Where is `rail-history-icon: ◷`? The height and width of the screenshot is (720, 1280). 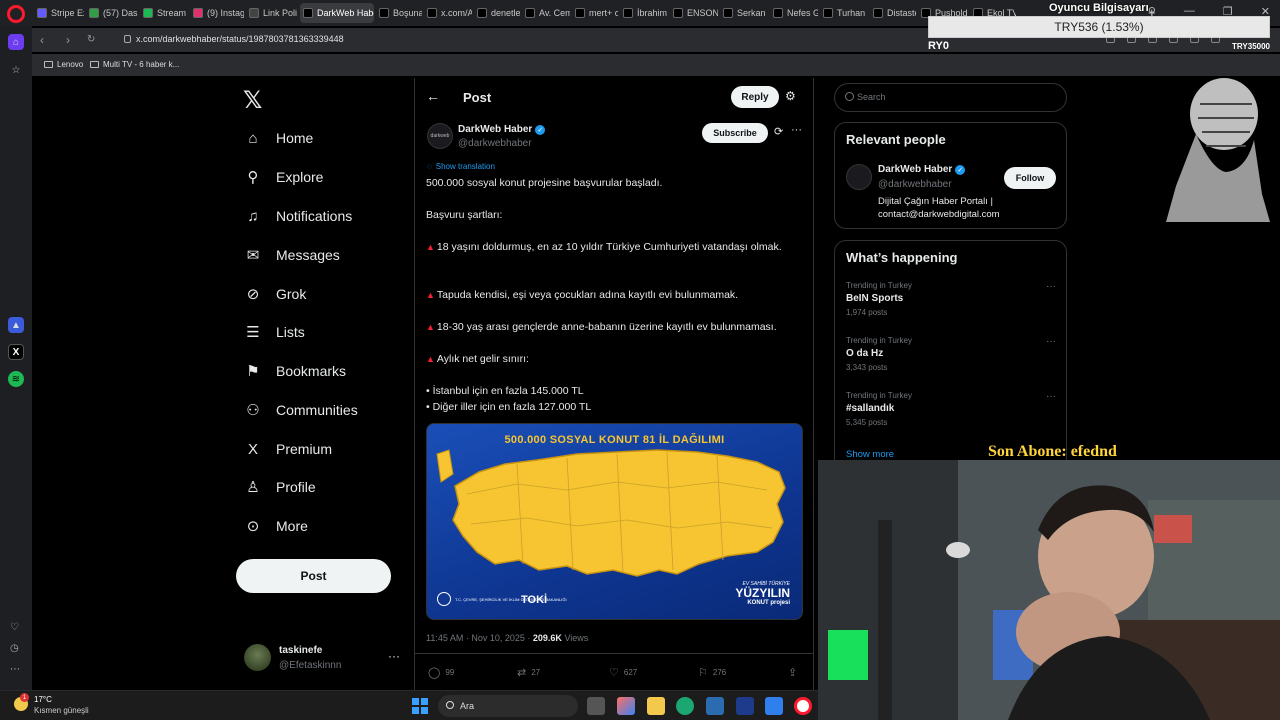
rail-history-icon: ◷ is located at coordinates (14, 648).